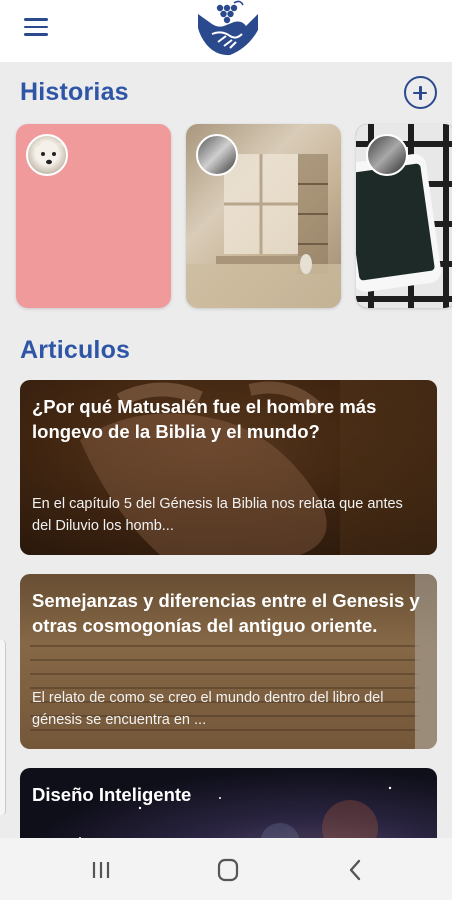 The image size is (452, 900). I want to click on edge-panel-handle, so click(3, 727).